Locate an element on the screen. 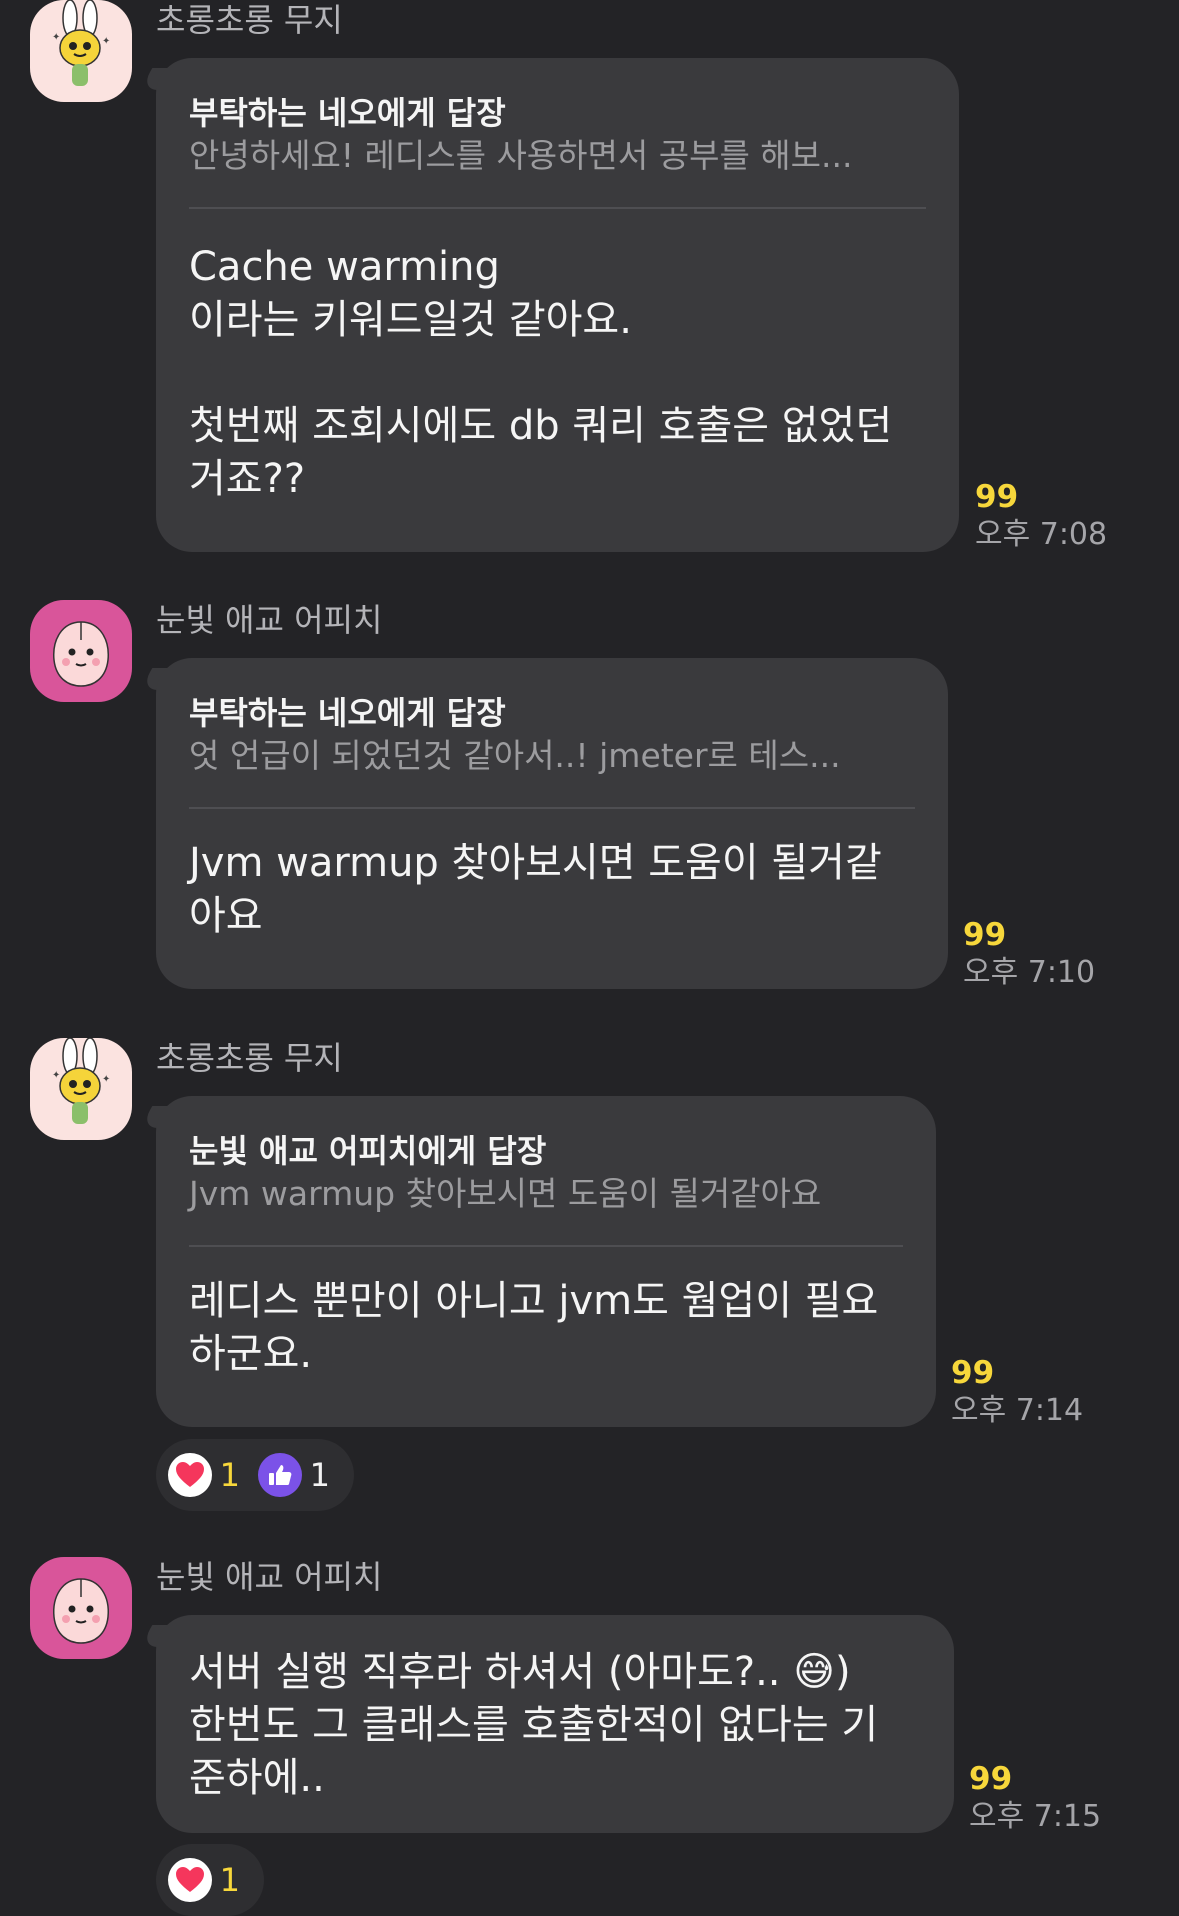  message-meta: 99 오후 7:10 is located at coordinates (1029, 954).